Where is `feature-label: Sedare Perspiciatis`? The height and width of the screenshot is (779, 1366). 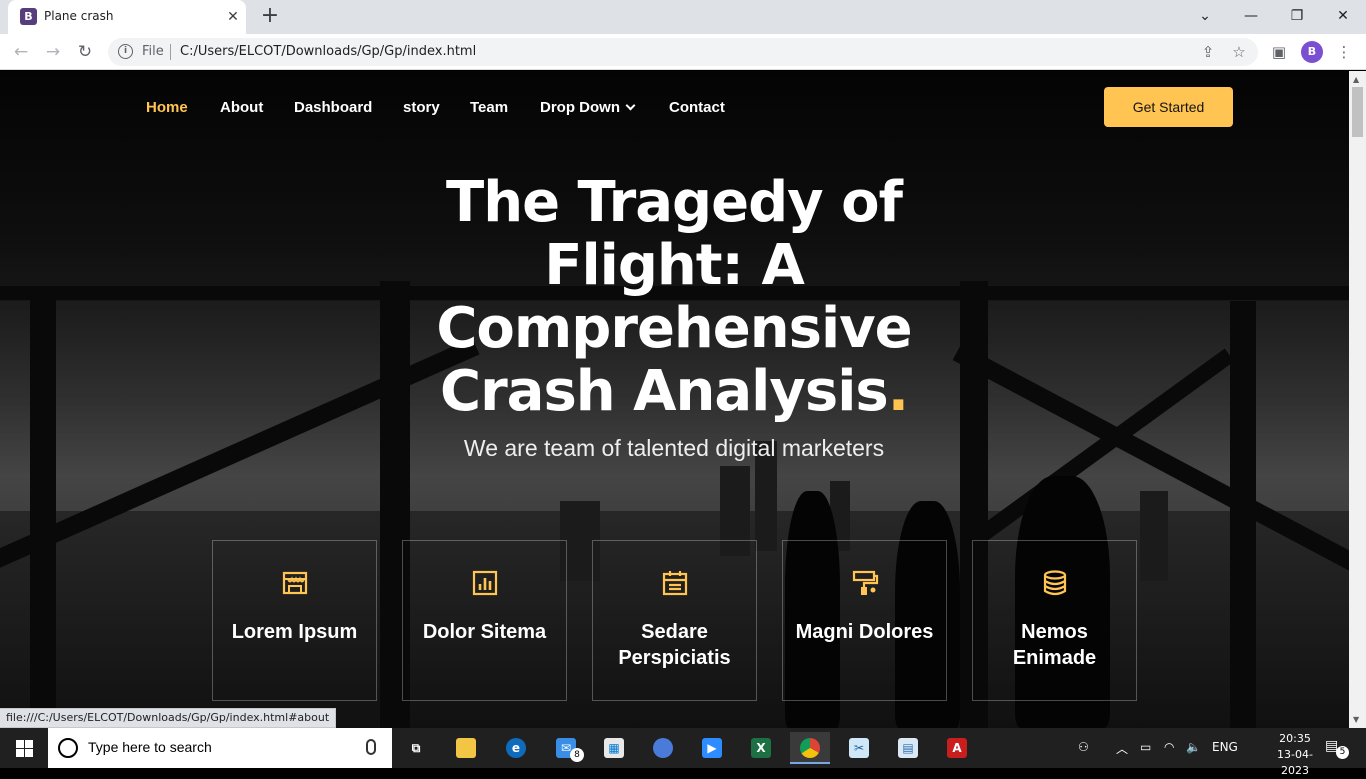
feature-label: Sedare Perspiciatis is located at coordinates (674, 645).